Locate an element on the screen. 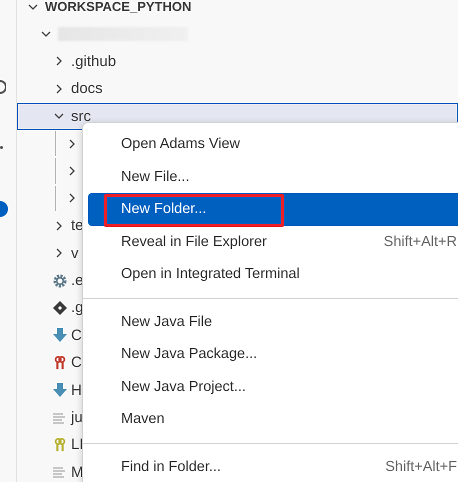  shortcut-text: Shift+Alt+F is located at coordinates (421, 466).